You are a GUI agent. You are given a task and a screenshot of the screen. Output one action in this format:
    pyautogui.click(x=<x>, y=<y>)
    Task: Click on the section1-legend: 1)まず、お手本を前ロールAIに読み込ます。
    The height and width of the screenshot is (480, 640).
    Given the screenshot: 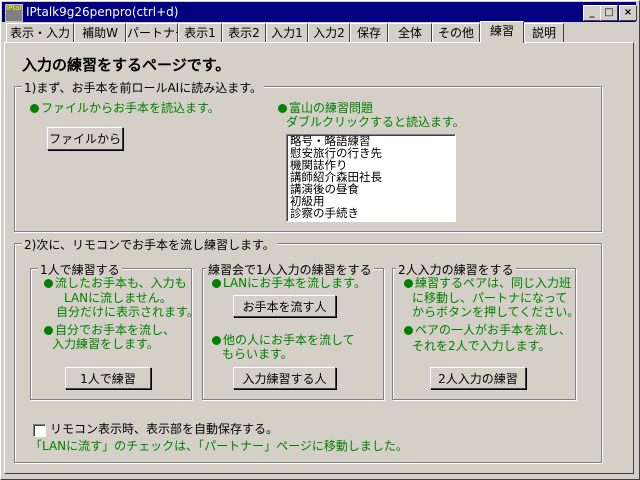 What is the action you would take?
    pyautogui.click(x=143, y=87)
    